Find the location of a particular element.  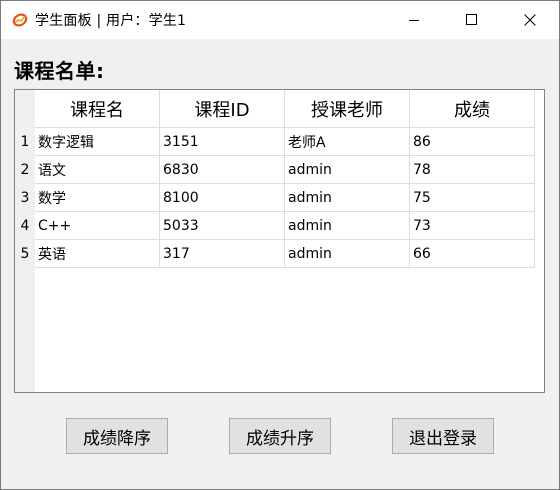

table-row: 1 数字逻辑 3151 老师A 86 is located at coordinates (275, 141).